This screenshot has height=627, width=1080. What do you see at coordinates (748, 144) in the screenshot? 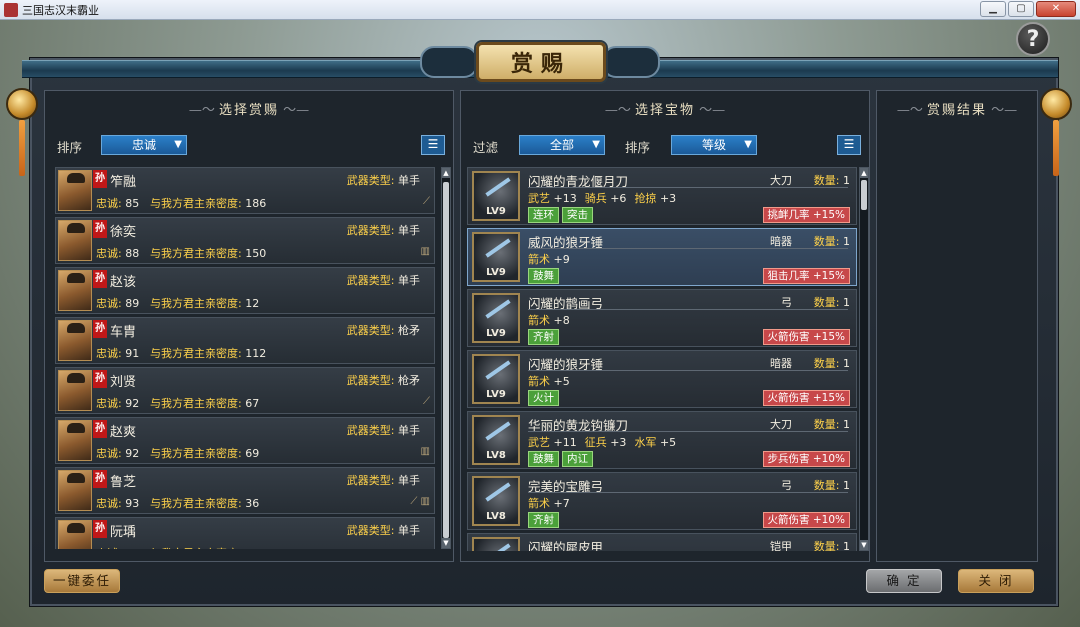
I see `chevron-down-icon: ▼` at bounding box center [748, 144].